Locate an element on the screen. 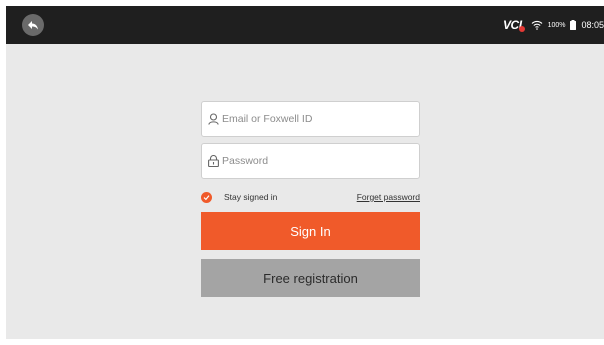 Image resolution: width=604 pixels, height=345 pixels. remember-row: Stay signed in Forget password is located at coordinates (310, 197).